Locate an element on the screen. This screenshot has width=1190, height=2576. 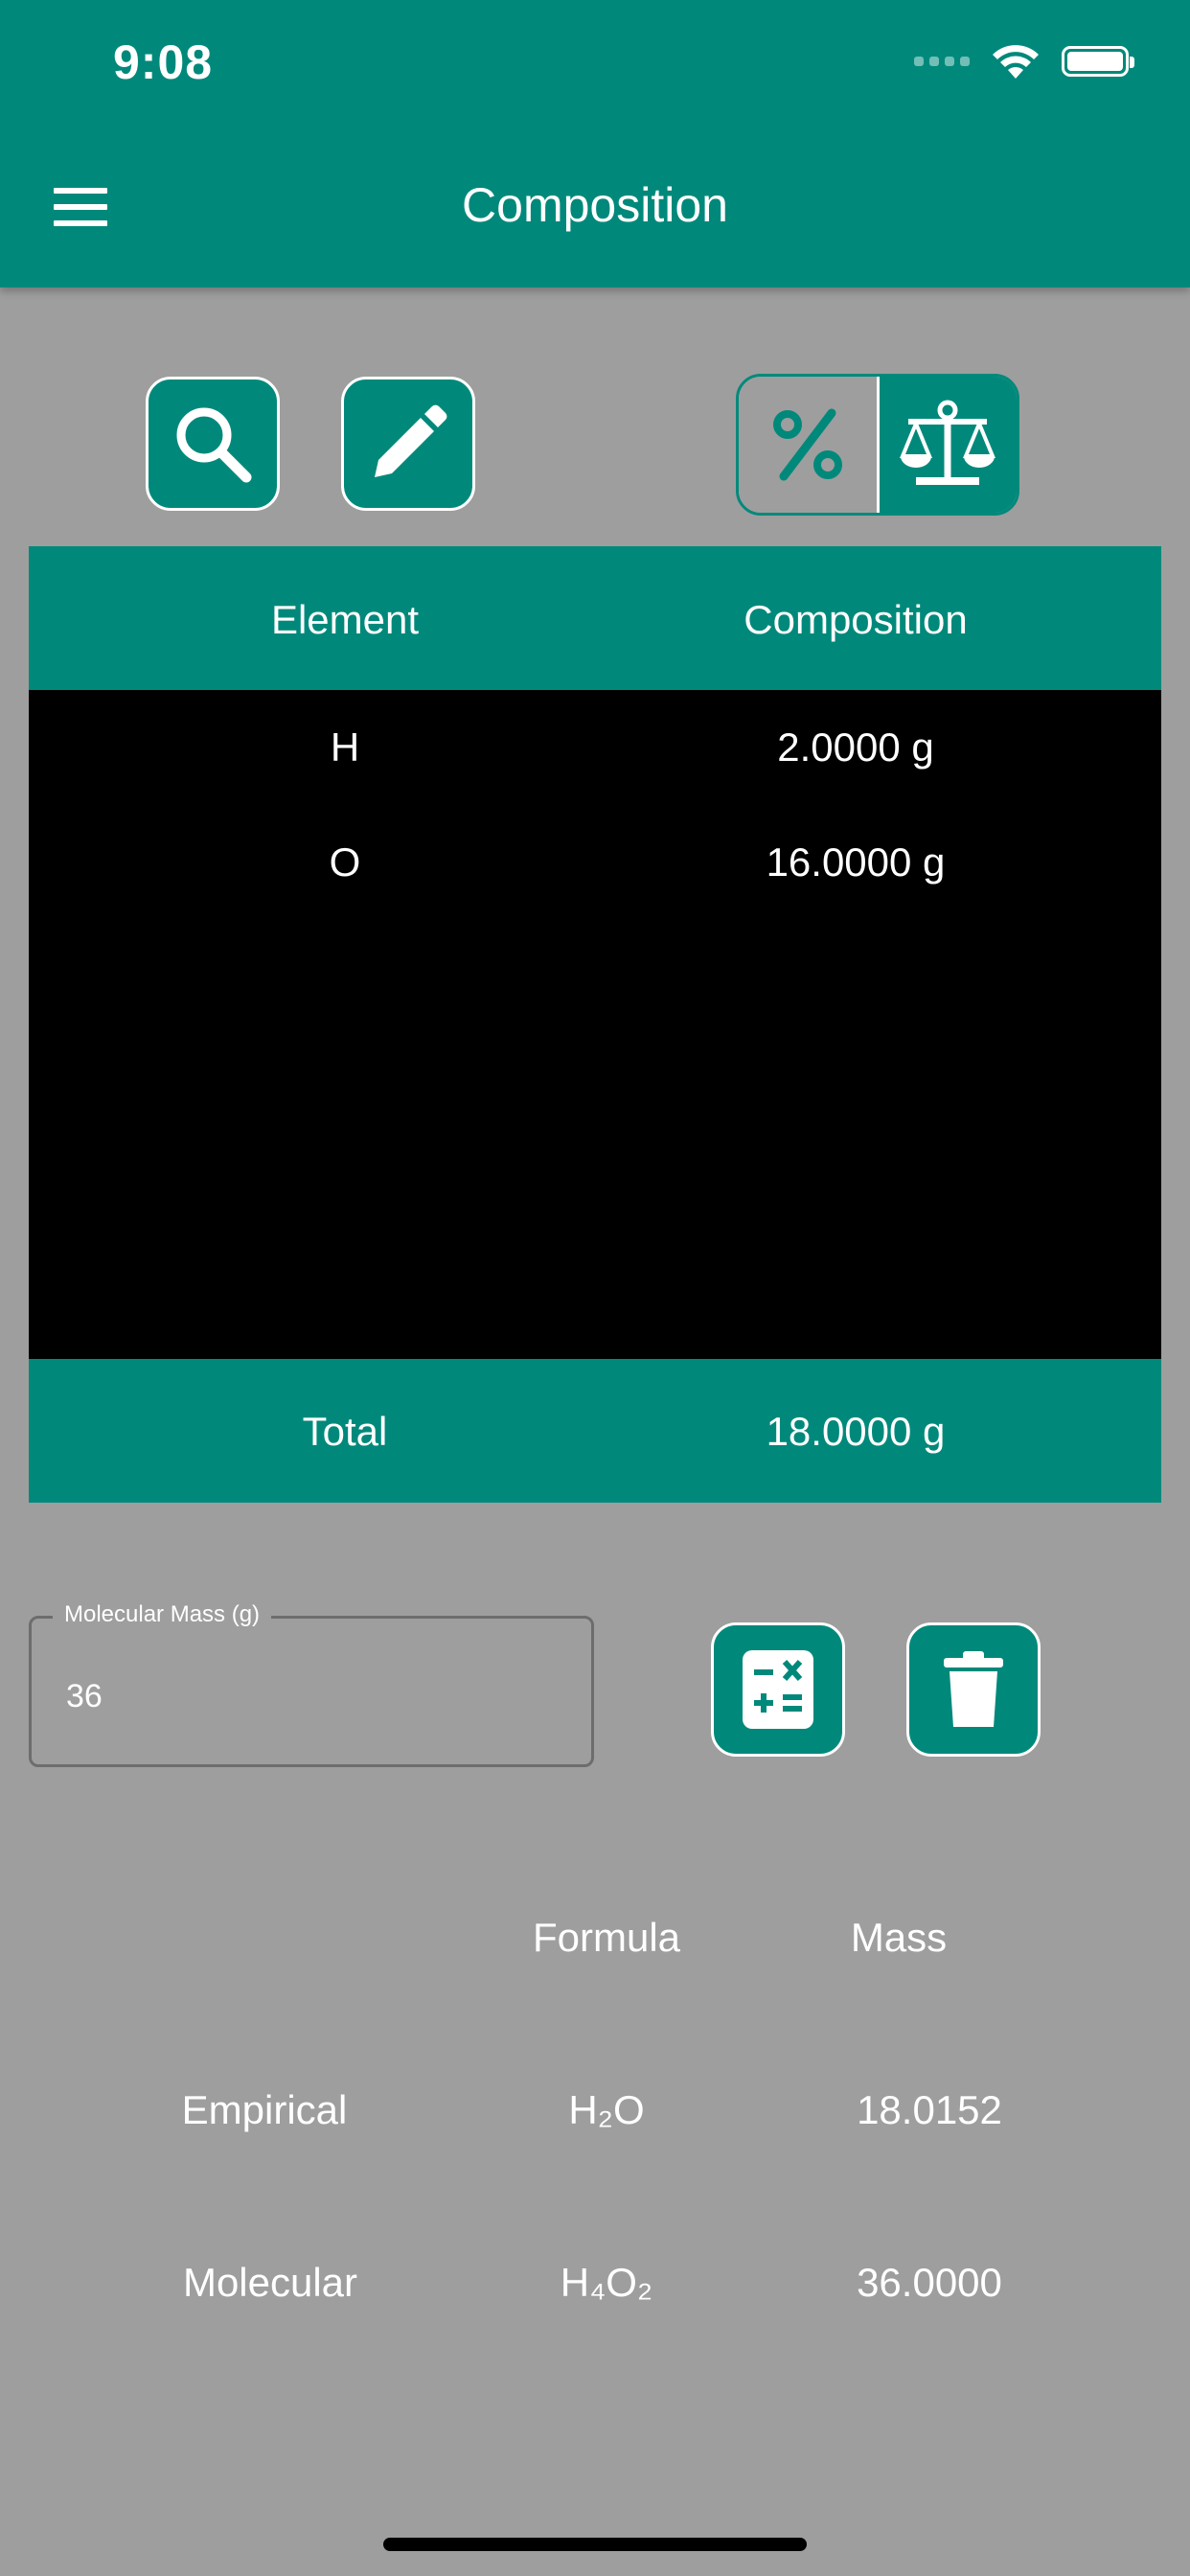
molecular-mass-label: Molecular Mass (g) is located at coordinates (163, 1614).